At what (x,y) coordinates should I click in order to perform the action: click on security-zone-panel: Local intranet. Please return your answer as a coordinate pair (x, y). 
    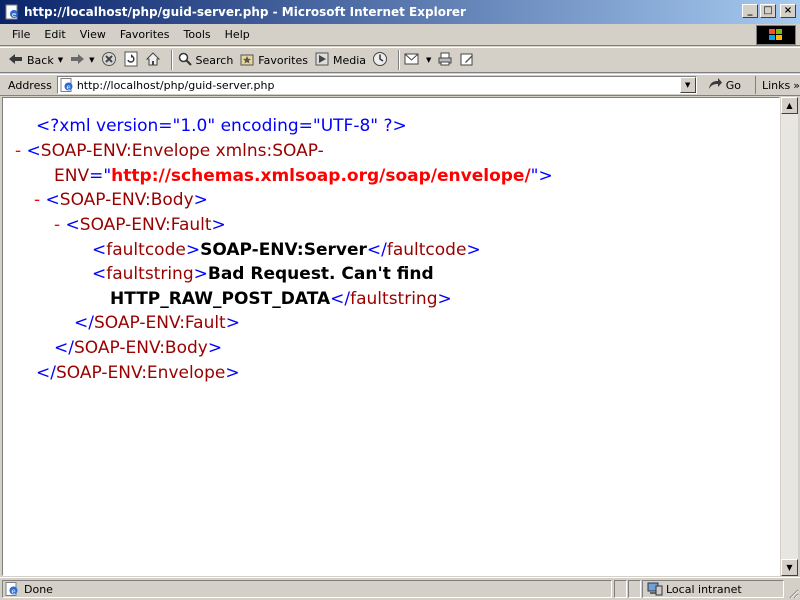
    Looking at the image, I should click on (713, 589).